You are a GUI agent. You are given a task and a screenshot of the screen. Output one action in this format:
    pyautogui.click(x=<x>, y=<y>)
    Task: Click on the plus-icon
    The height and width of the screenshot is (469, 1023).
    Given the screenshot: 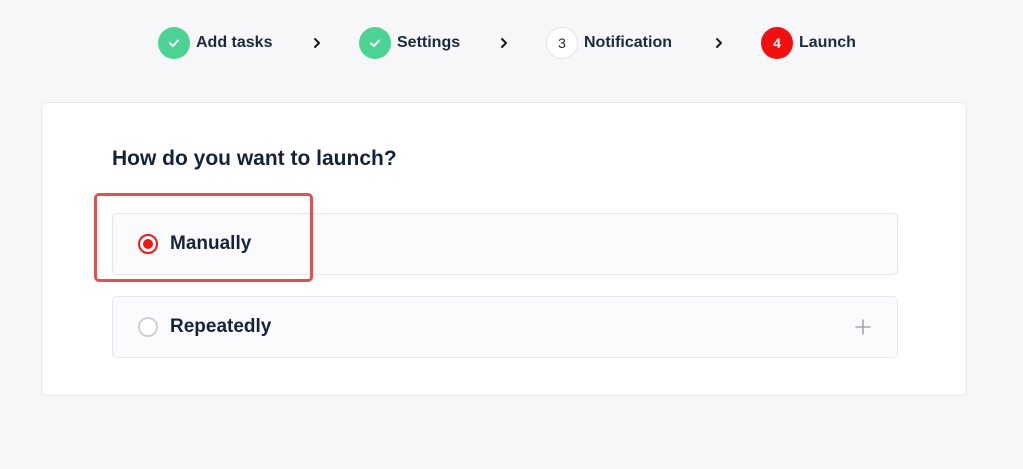 What is the action you would take?
    pyautogui.click(x=863, y=327)
    